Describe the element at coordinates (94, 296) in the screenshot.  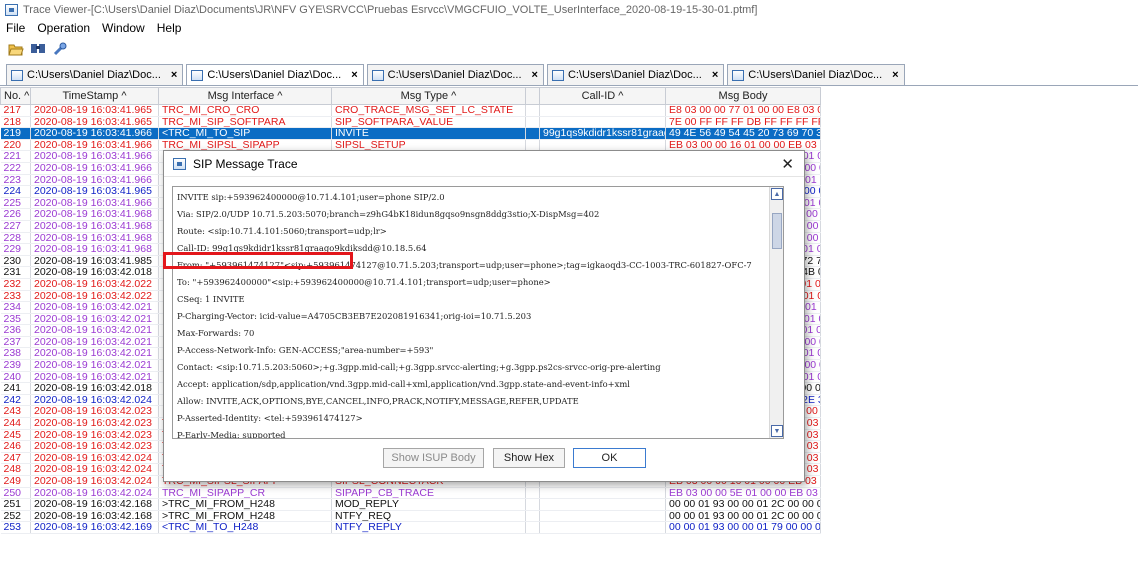
I see `cell-timestamp: 2020-08-19 16:03:42.022` at that location.